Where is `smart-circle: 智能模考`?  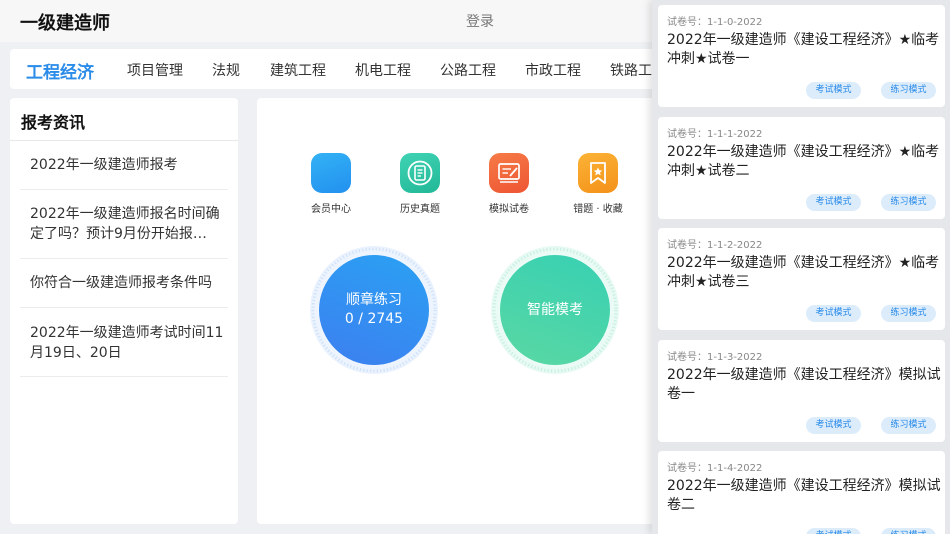 smart-circle: 智能模考 is located at coordinates (555, 310).